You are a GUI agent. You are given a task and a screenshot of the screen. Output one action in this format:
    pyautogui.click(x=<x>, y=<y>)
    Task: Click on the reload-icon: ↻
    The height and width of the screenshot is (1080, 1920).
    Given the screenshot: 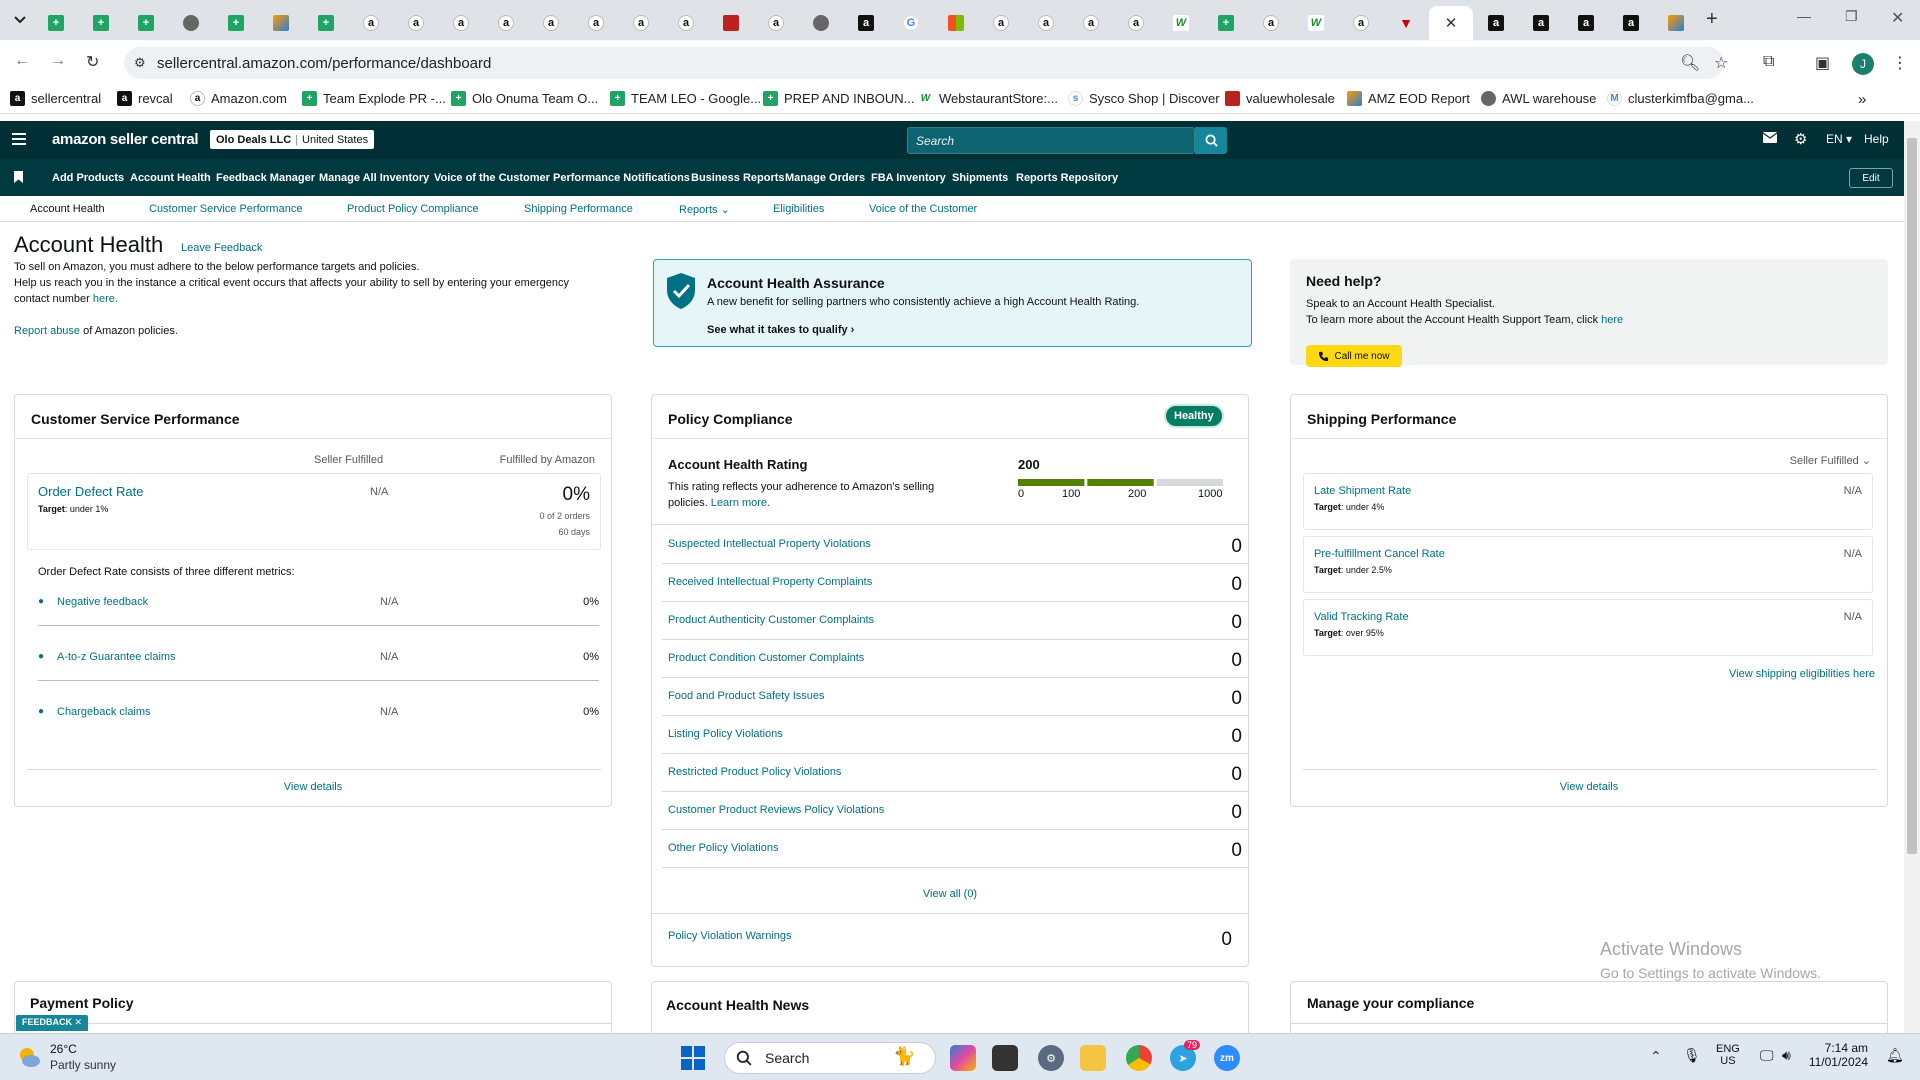 What is the action you would take?
    pyautogui.click(x=92, y=62)
    